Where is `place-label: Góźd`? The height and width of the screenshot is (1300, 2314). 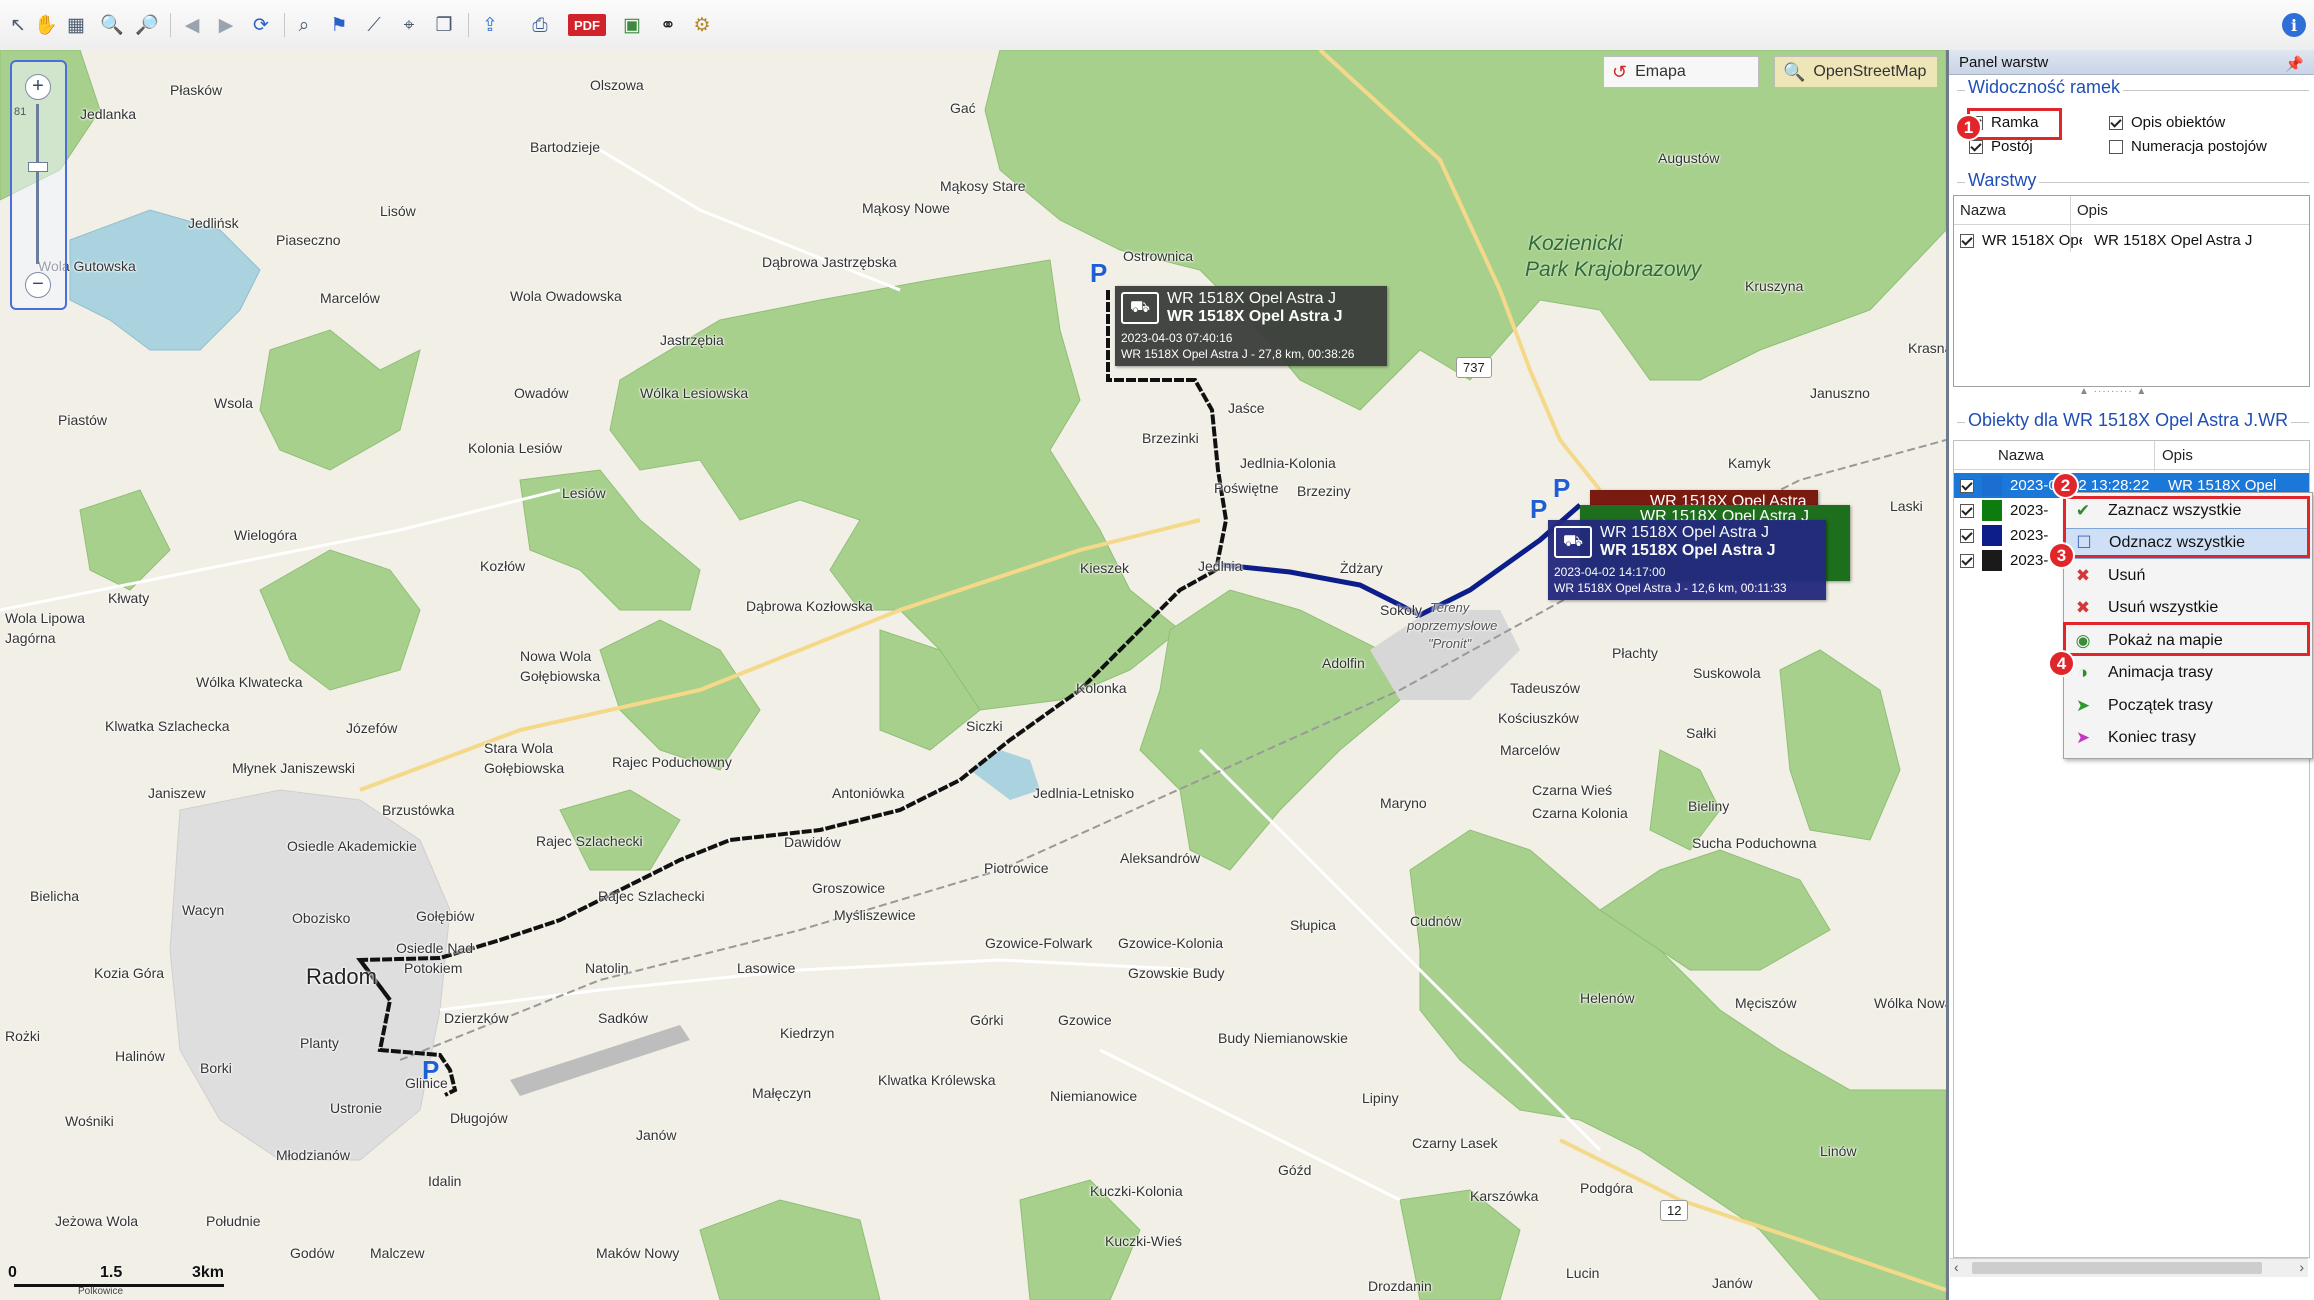
place-label: Góźd is located at coordinates (1295, 1170).